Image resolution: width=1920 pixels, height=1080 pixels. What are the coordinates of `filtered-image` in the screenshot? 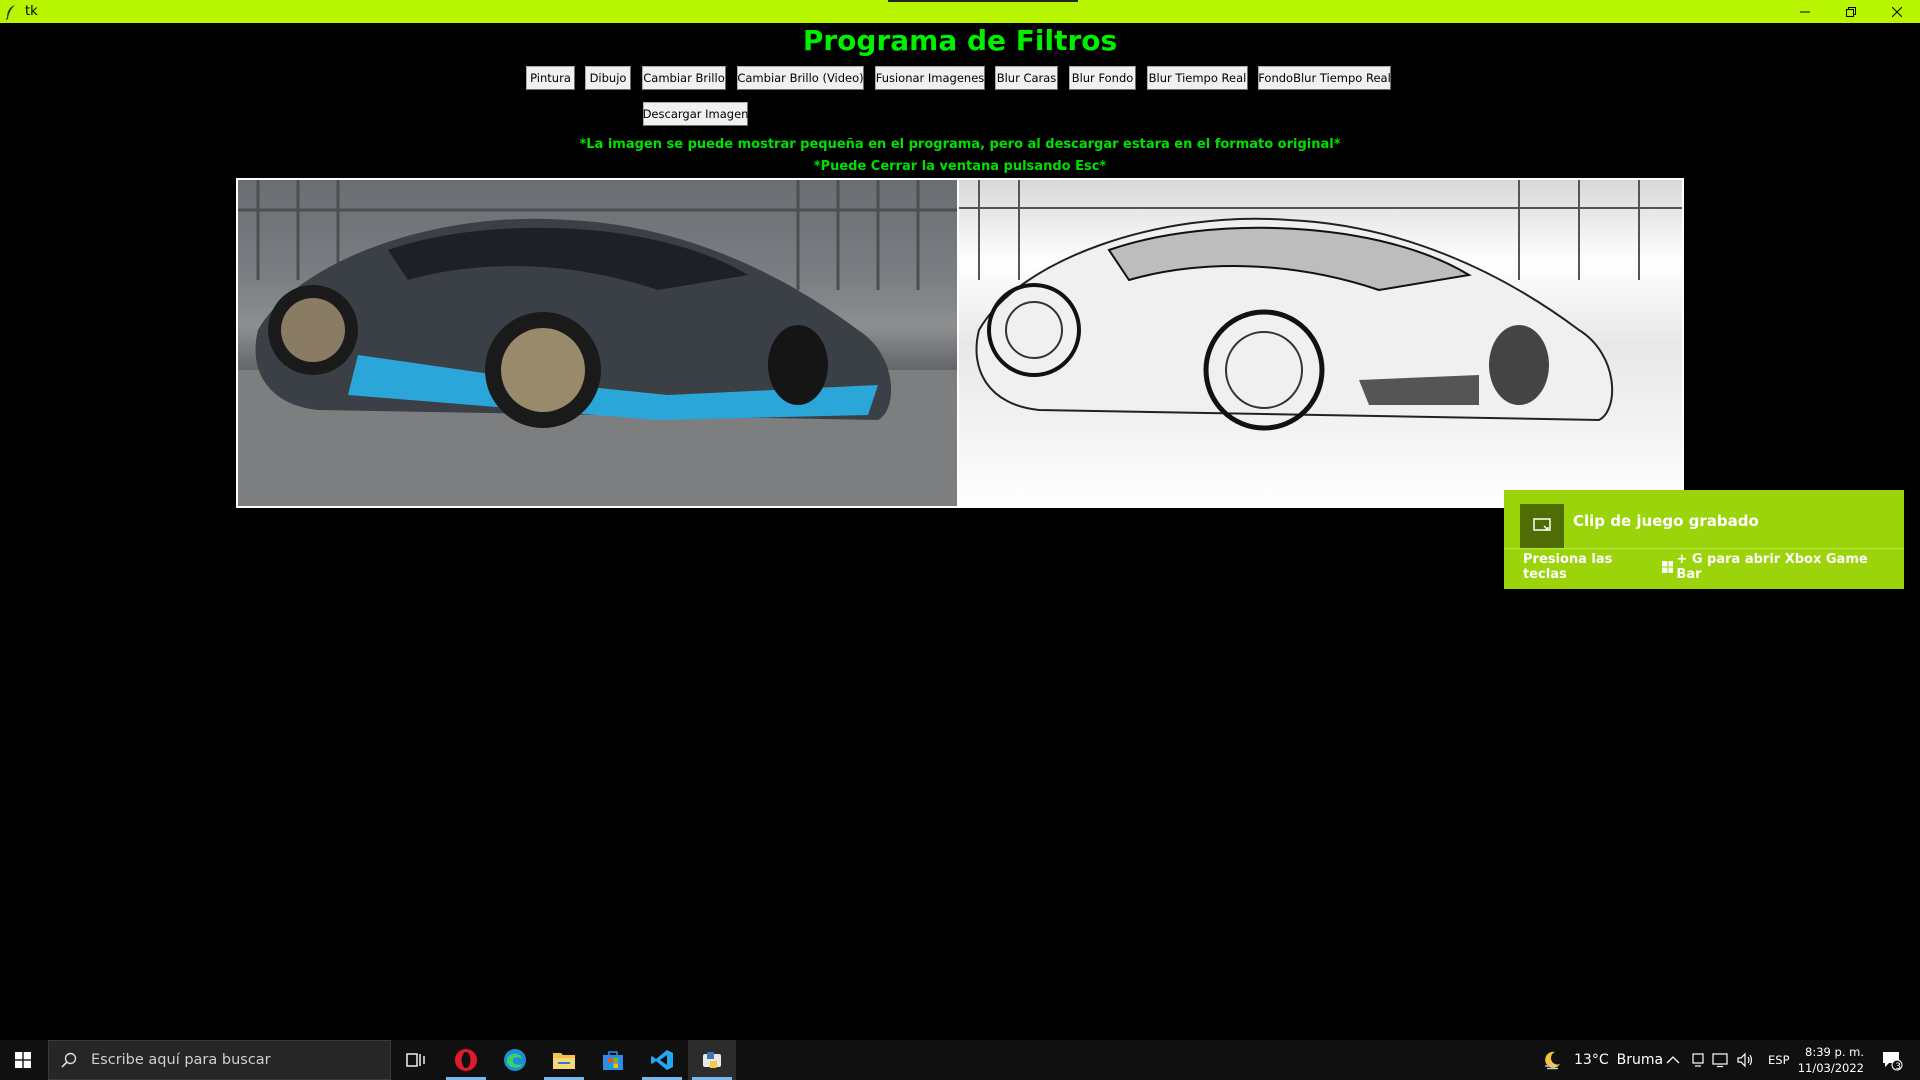 It's located at (1320, 343).